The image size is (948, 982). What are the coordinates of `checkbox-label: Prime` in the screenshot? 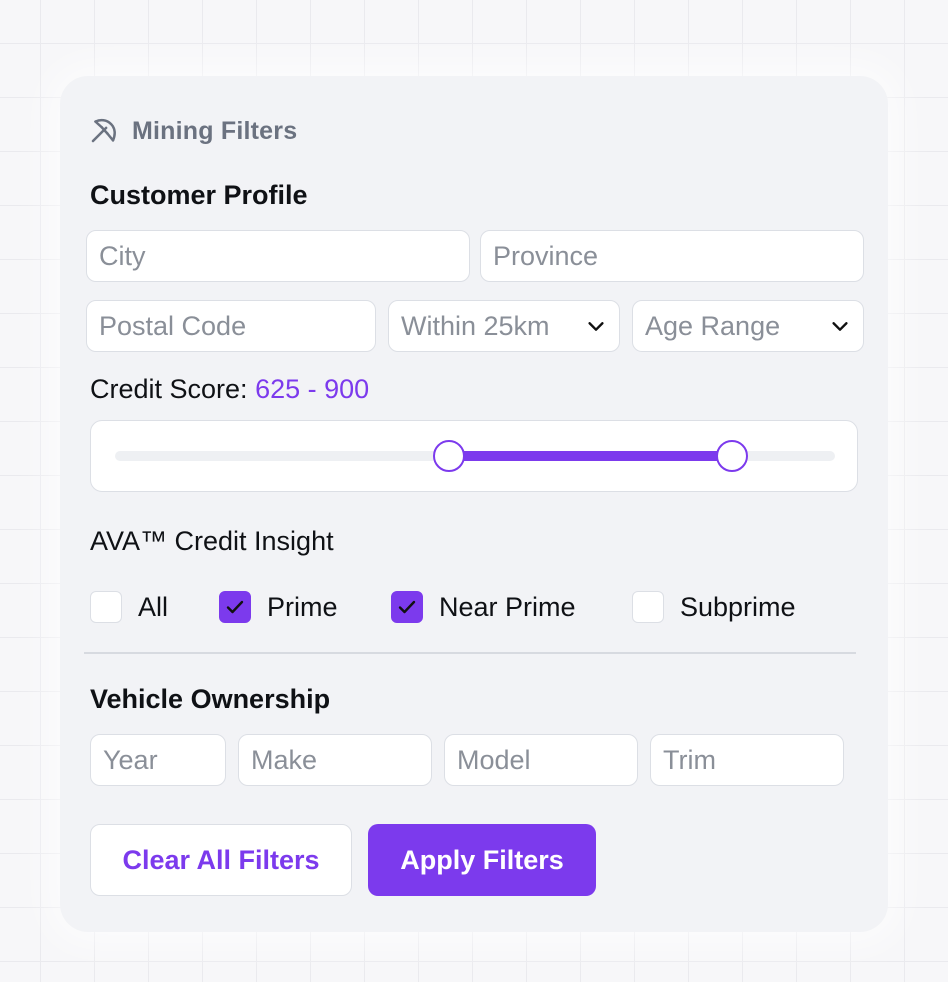 It's located at (302, 606).